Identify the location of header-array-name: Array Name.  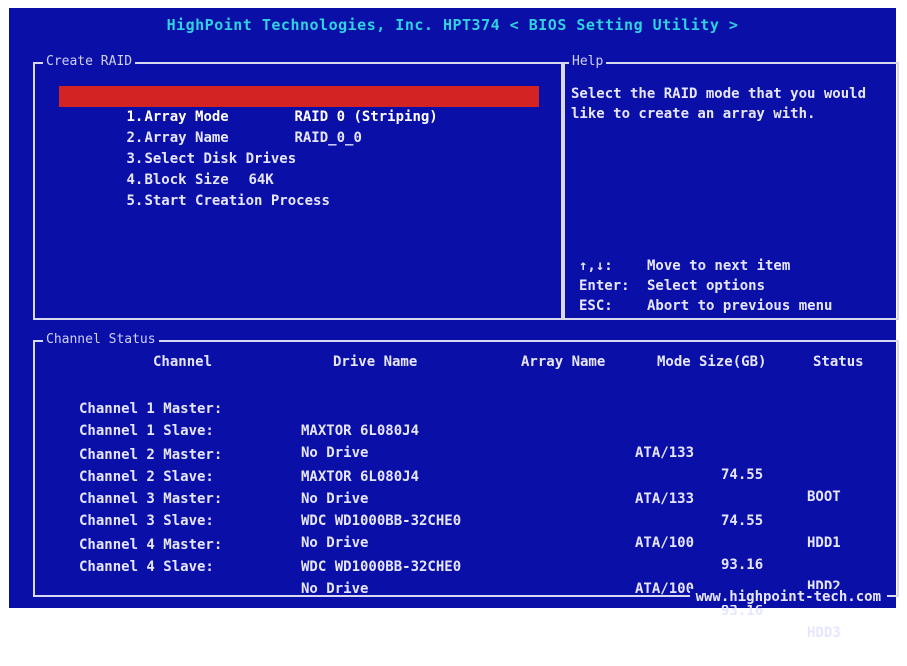
(563, 362).